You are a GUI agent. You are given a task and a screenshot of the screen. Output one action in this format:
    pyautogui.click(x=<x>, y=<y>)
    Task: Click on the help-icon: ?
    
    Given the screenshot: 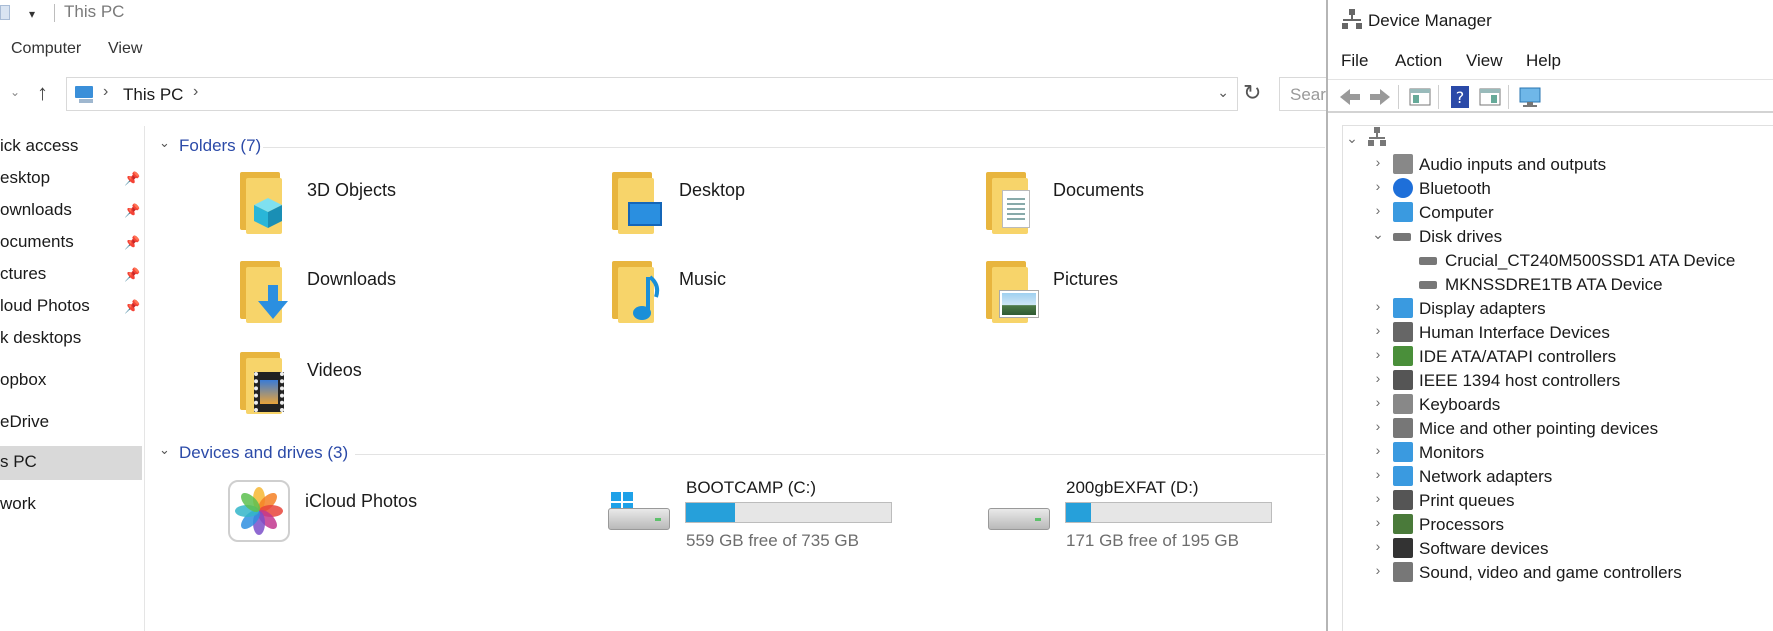 What is the action you would take?
    pyautogui.click(x=1460, y=97)
    